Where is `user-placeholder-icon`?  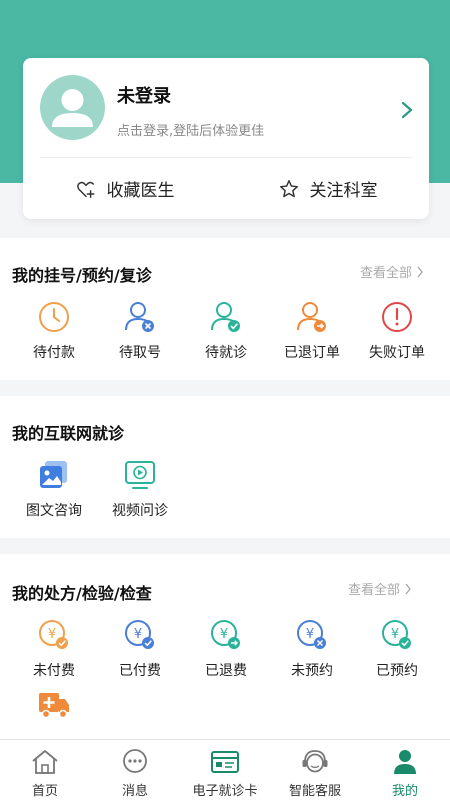 user-placeholder-icon is located at coordinates (72, 108).